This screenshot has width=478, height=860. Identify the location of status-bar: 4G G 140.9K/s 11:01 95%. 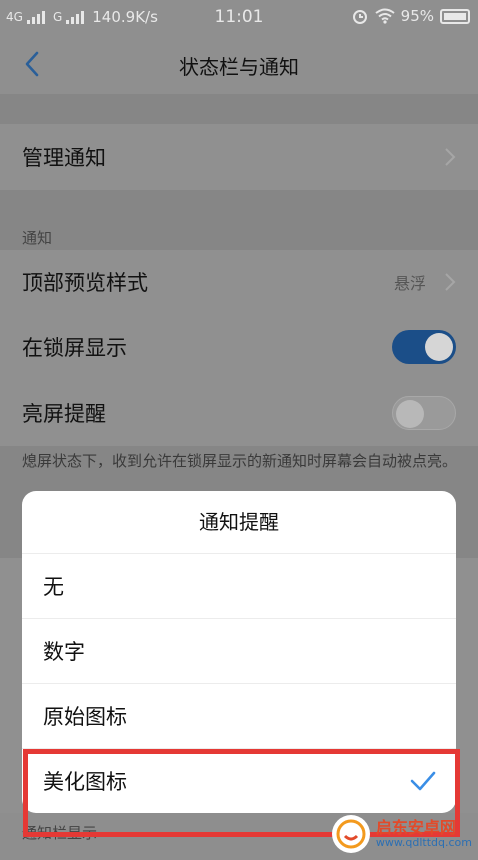
(239, 17).